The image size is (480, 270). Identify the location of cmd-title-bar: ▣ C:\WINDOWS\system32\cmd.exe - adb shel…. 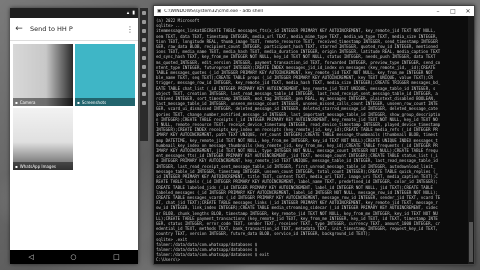
(314, 11).